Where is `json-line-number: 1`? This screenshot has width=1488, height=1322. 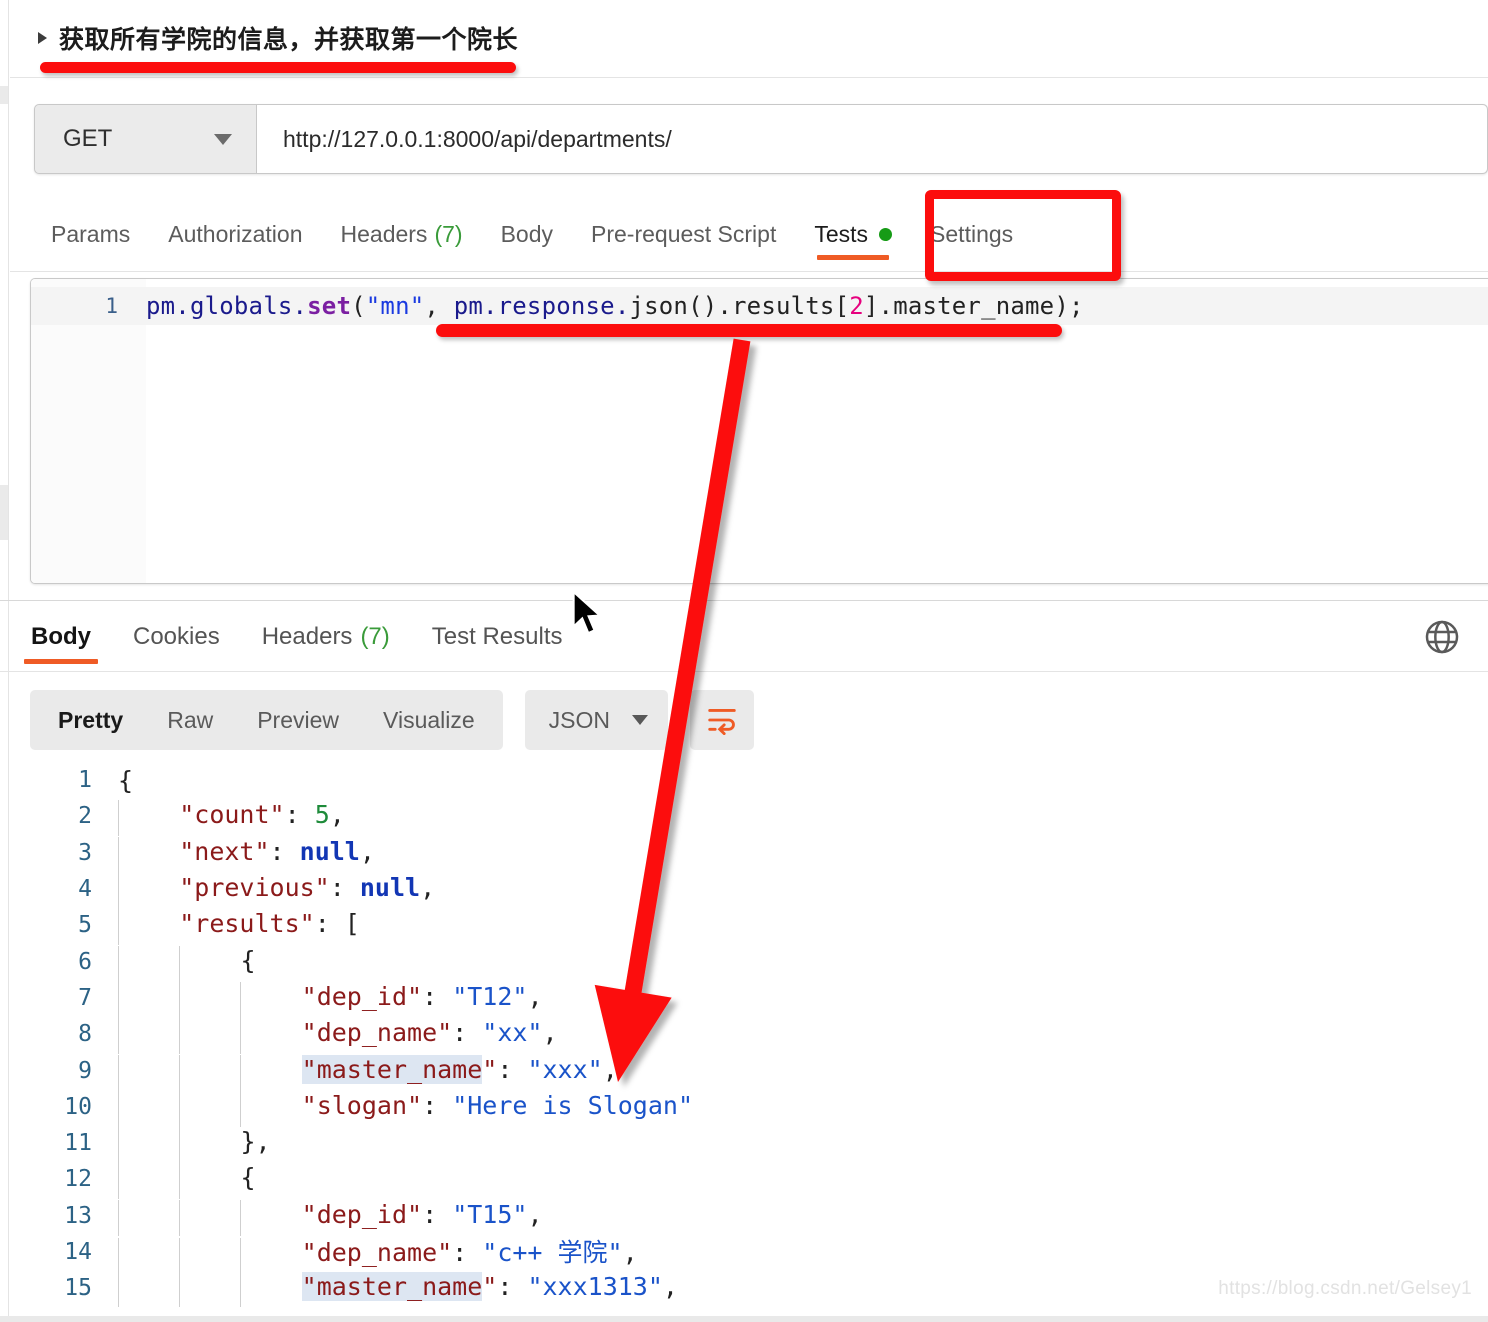 json-line-number: 1 is located at coordinates (85, 780).